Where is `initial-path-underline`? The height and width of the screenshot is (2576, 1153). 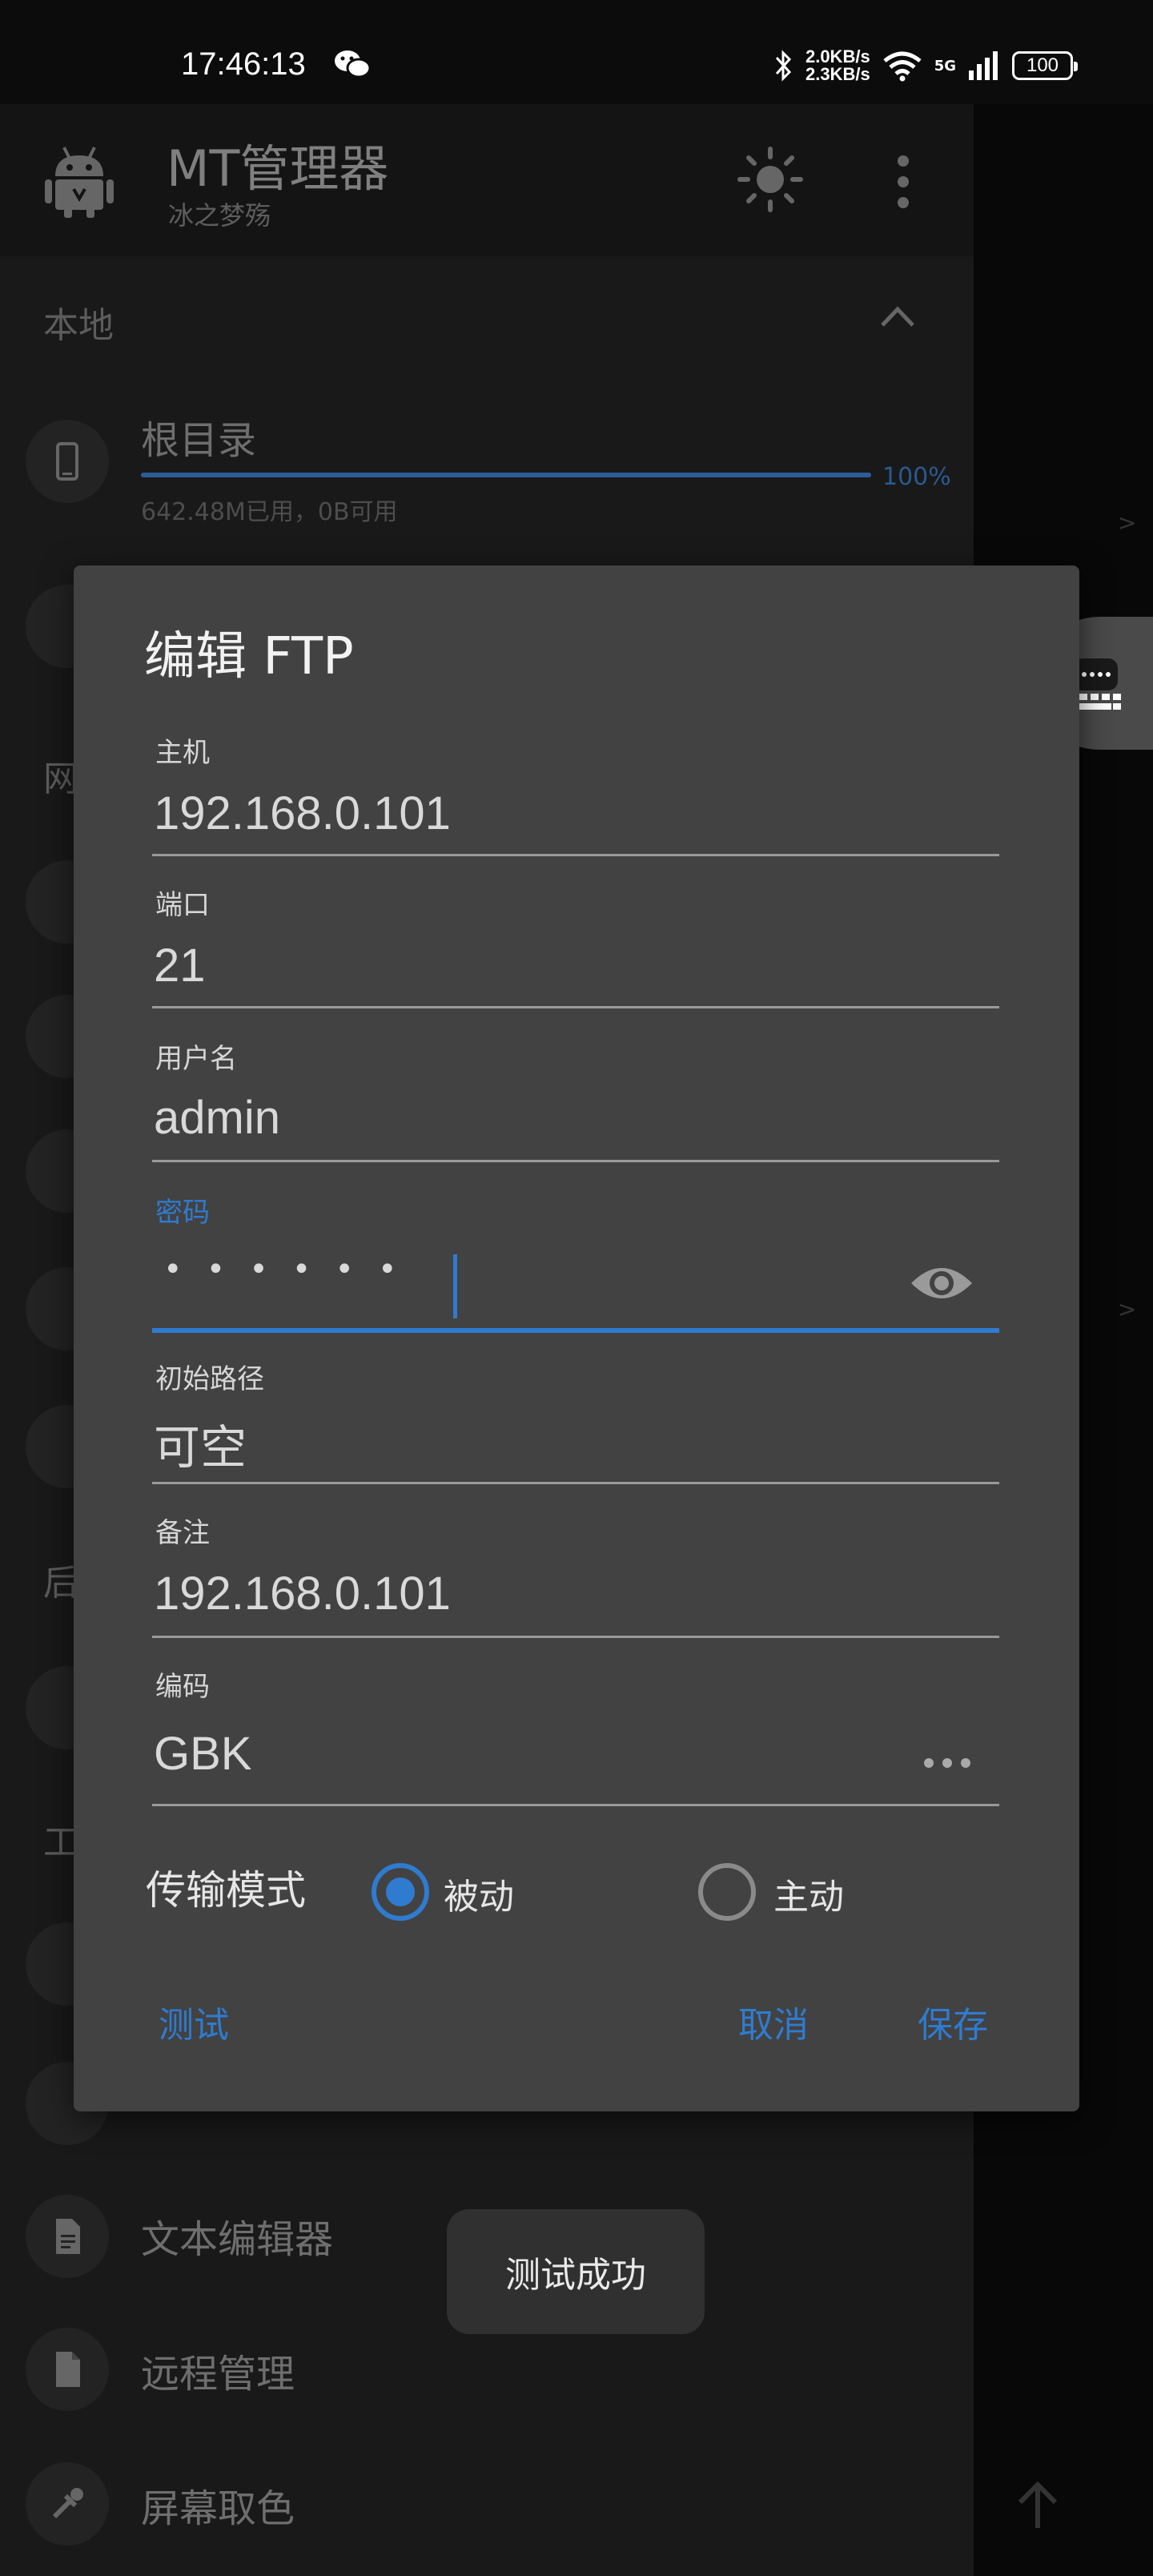 initial-path-underline is located at coordinates (576, 1483).